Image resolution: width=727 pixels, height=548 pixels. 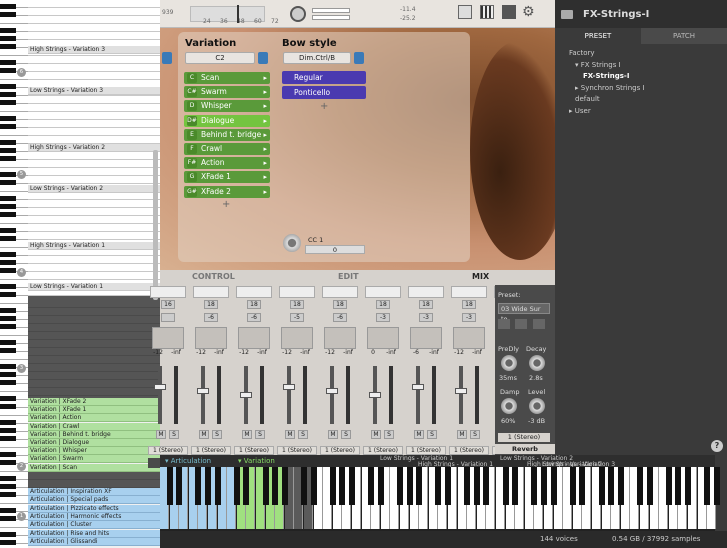 What do you see at coordinates (335, 249) in the screenshot?
I see `cc-value: 0` at bounding box center [335, 249].